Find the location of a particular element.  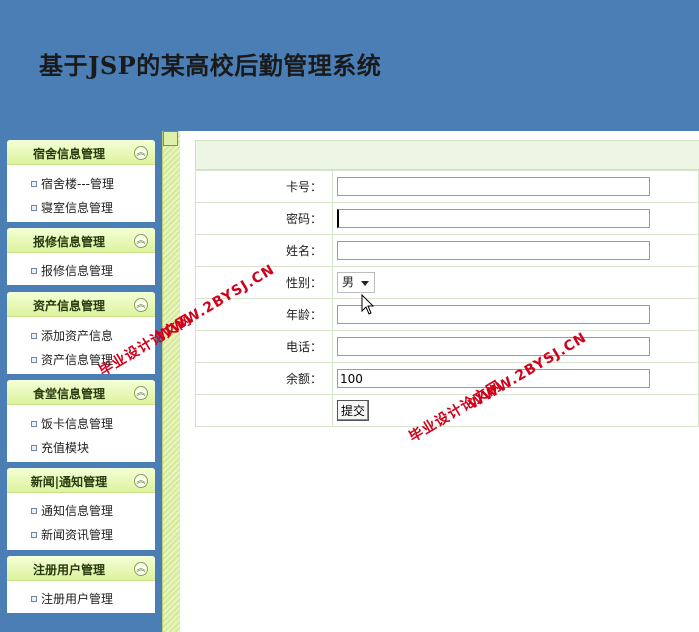

phone-cell is located at coordinates (515, 346).